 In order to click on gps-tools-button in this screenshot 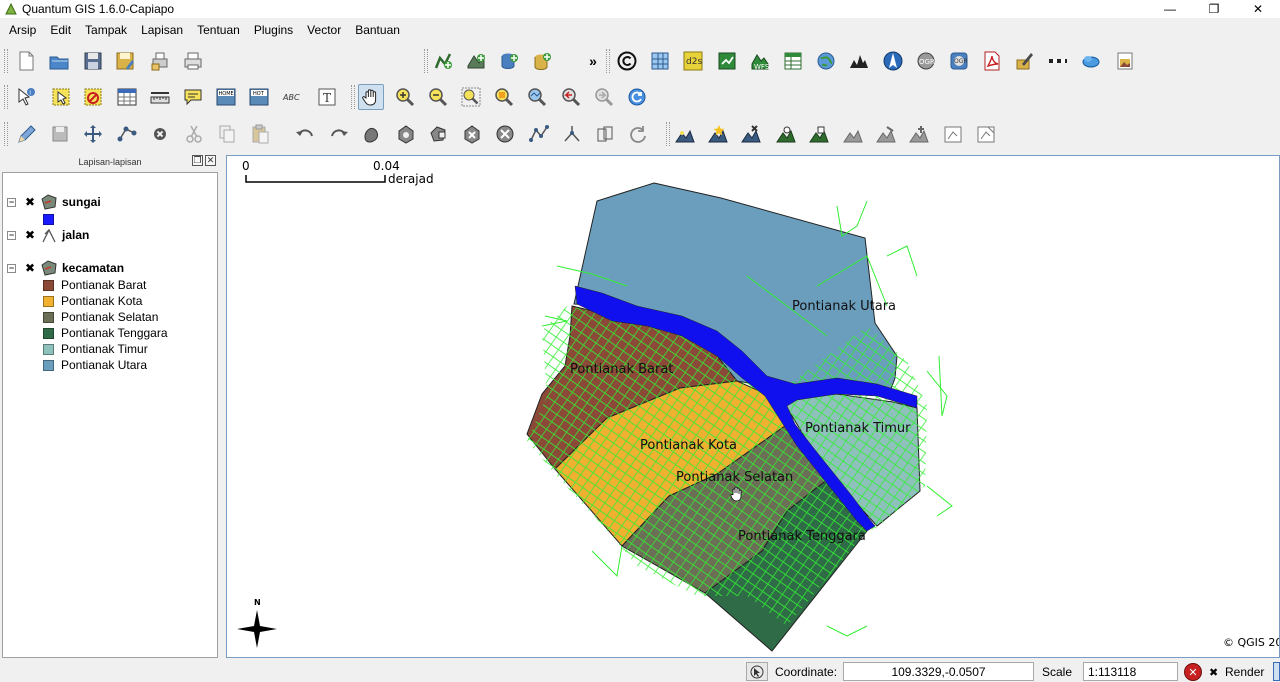, I will do `click(727, 61)`.